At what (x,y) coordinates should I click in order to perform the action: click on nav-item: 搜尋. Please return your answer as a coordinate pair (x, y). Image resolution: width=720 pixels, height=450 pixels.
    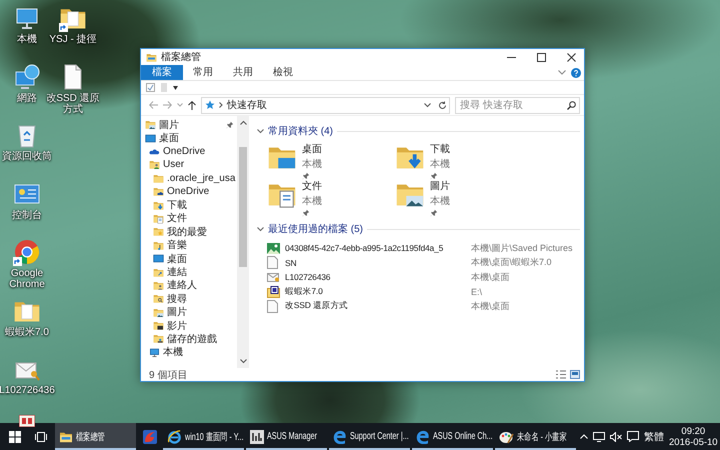
    Looking at the image, I should click on (170, 299).